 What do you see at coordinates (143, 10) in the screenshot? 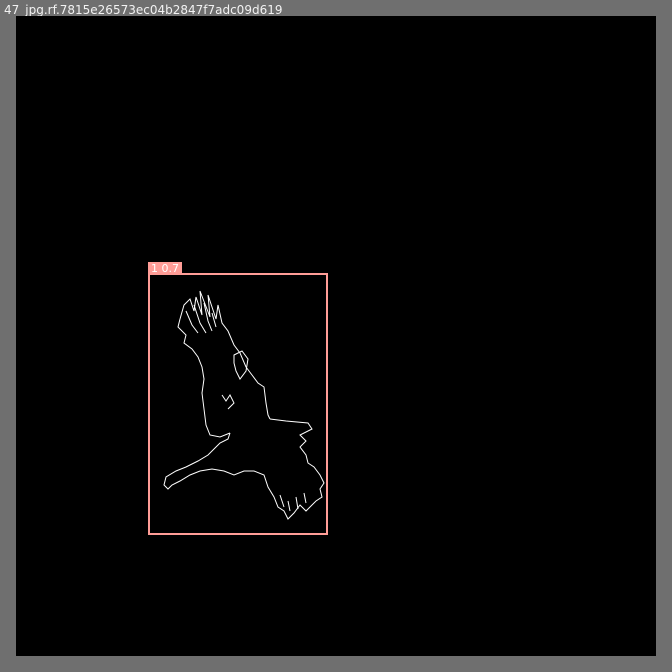
I see `image-filename: 47_jpg.rf.7815e26573ec04b2847f7adc09d619` at bounding box center [143, 10].